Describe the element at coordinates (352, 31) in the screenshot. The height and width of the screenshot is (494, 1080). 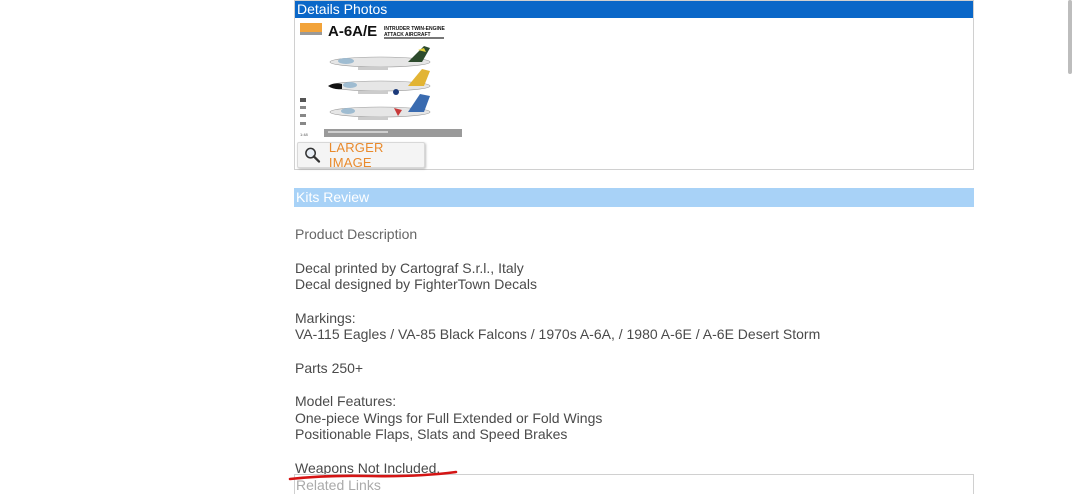
I see `thumbnail-title: A-6A/E` at that location.